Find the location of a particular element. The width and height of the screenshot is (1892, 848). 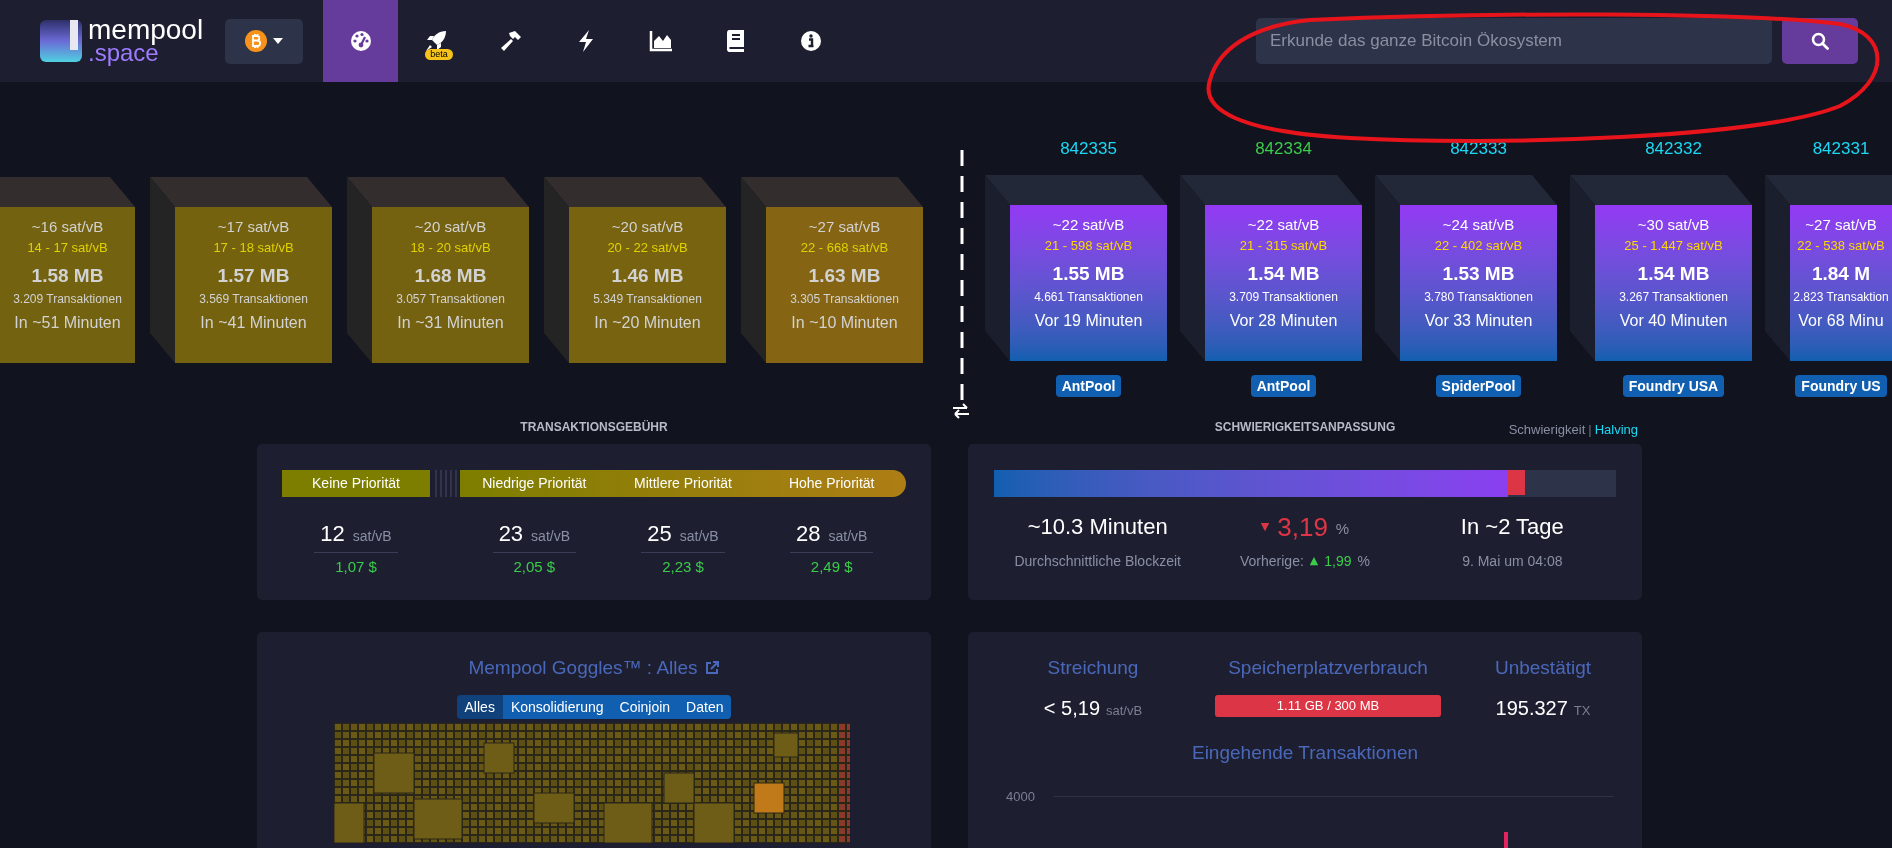

search-field: Erkunde das ganze Bitcoin Ökosystem is located at coordinates (1514, 41).